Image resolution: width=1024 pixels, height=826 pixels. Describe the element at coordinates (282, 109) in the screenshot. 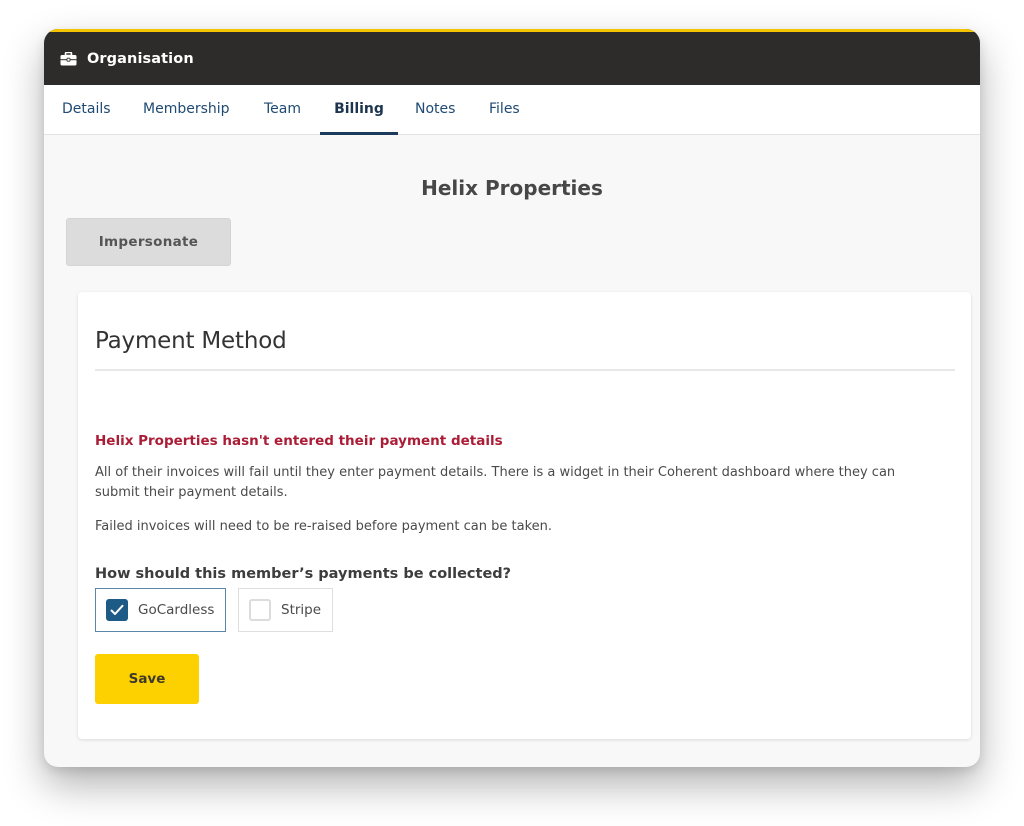

I see `tab-team: Team` at that location.